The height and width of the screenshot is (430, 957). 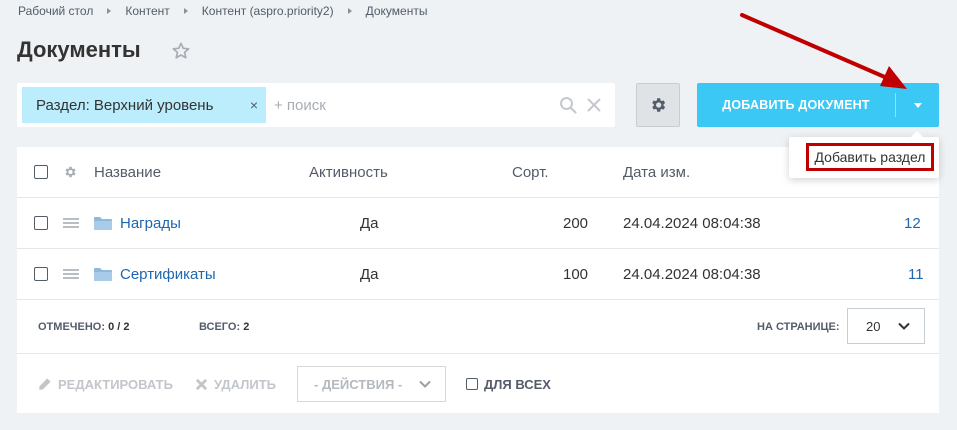 What do you see at coordinates (147, 11) in the screenshot?
I see `breadcrumb-item-content: Контент` at bounding box center [147, 11].